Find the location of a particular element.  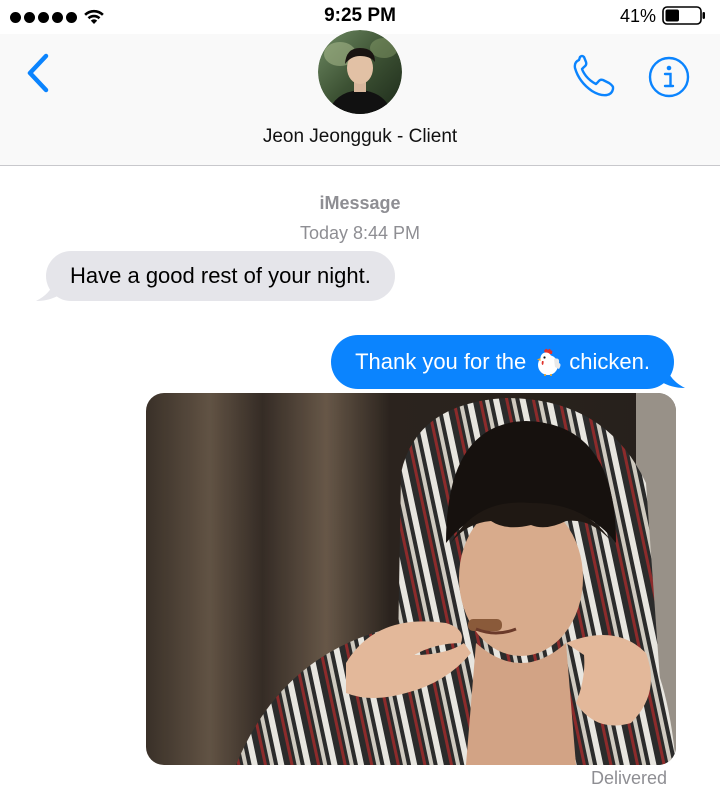

delivery-status: Delivered is located at coordinates (628, 778).